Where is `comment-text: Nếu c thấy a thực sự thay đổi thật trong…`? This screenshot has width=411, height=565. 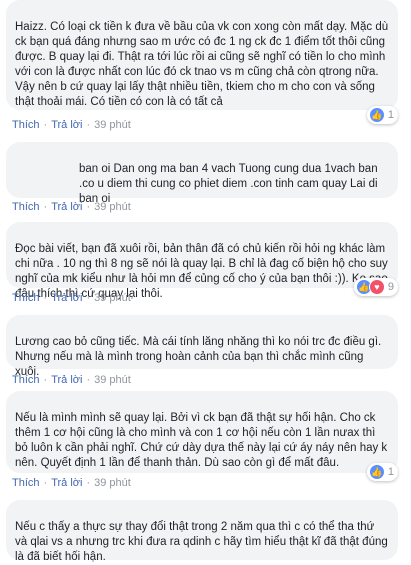
comment-text: Nếu c thấy a thực sự thay đổi thật trong… is located at coordinates (201, 542).